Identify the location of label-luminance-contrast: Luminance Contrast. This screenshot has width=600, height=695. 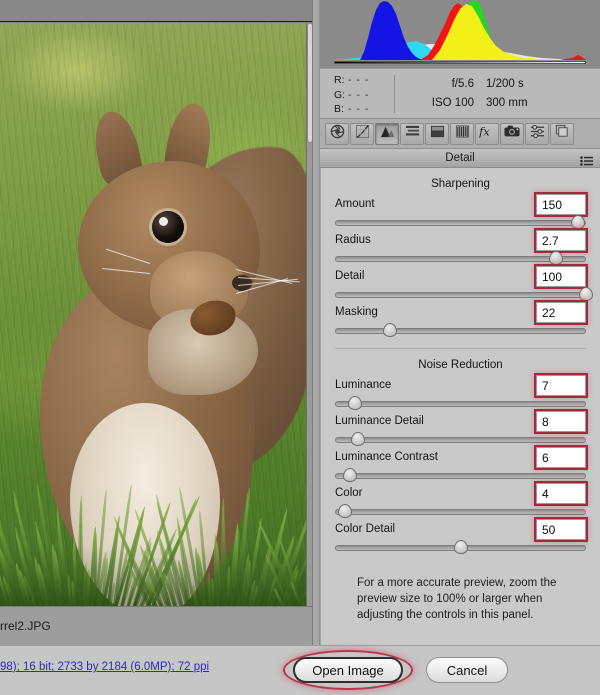
(386, 457).